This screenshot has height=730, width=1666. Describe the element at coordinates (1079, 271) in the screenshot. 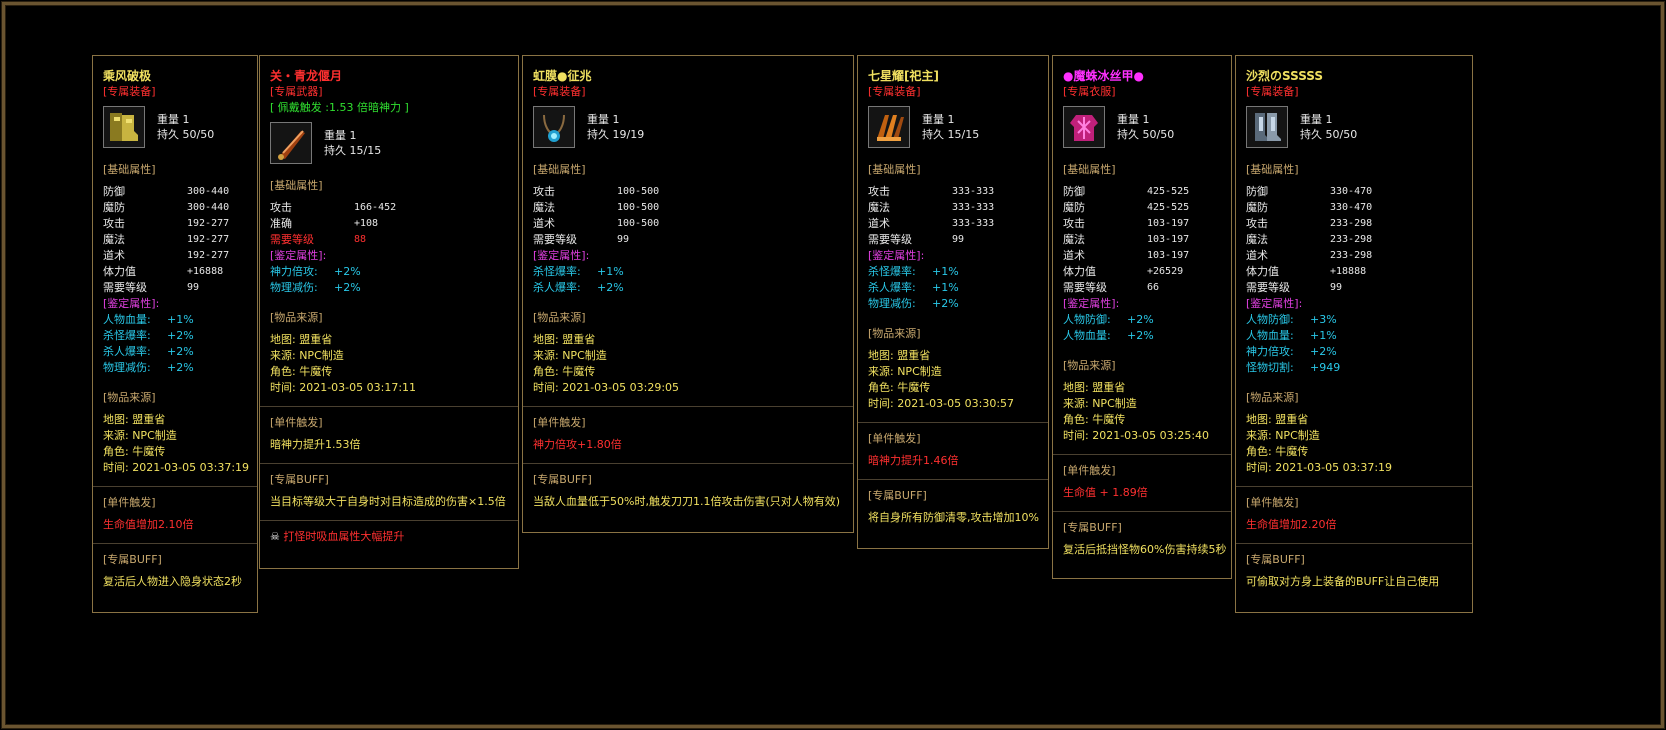

I see `stat-key: 体力值` at that location.